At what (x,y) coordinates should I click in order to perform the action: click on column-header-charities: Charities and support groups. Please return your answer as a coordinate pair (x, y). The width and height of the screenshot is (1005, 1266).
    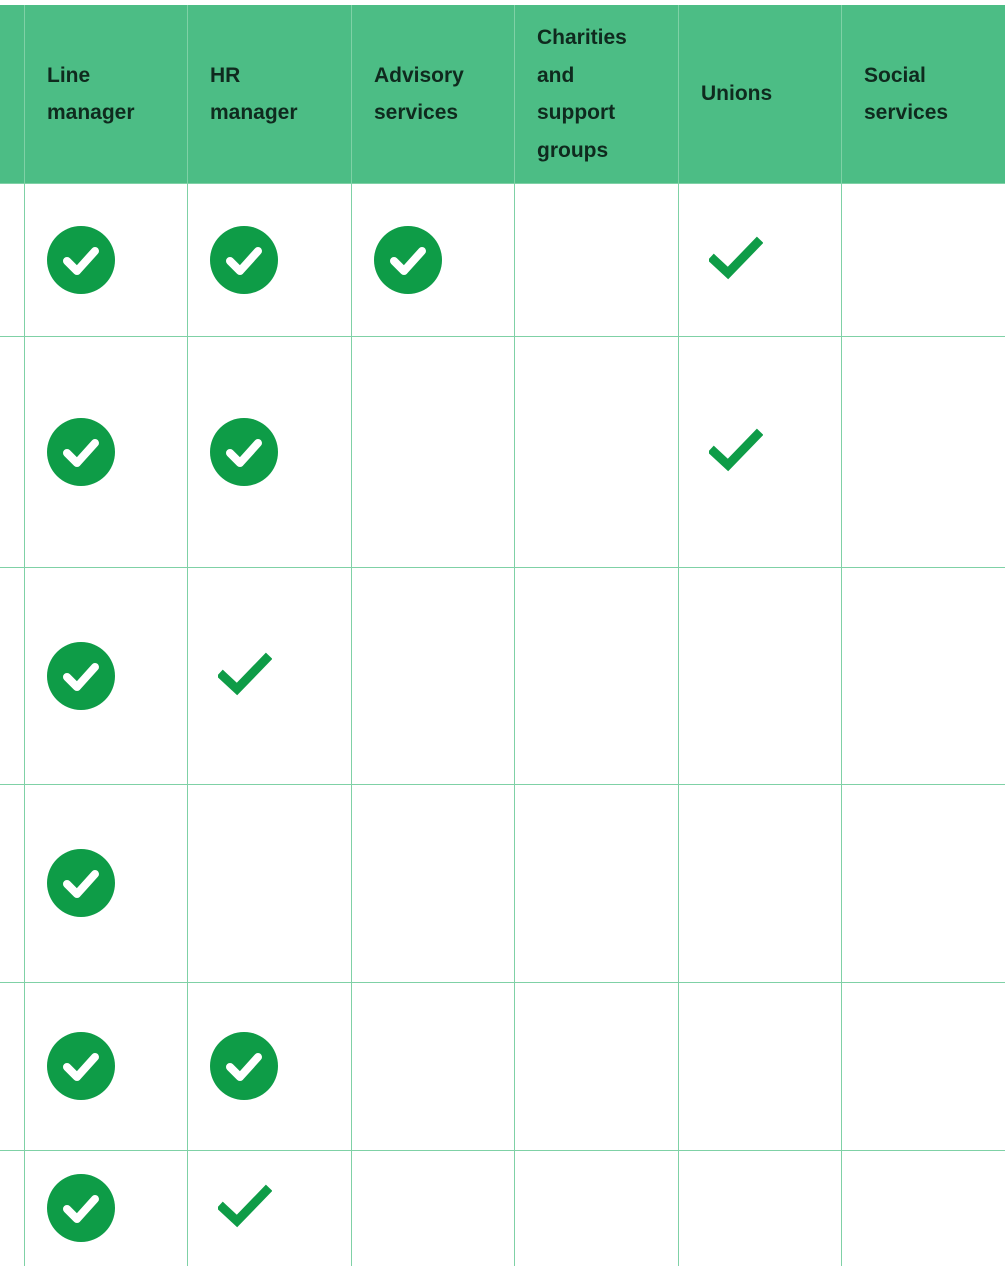
    Looking at the image, I should click on (596, 94).